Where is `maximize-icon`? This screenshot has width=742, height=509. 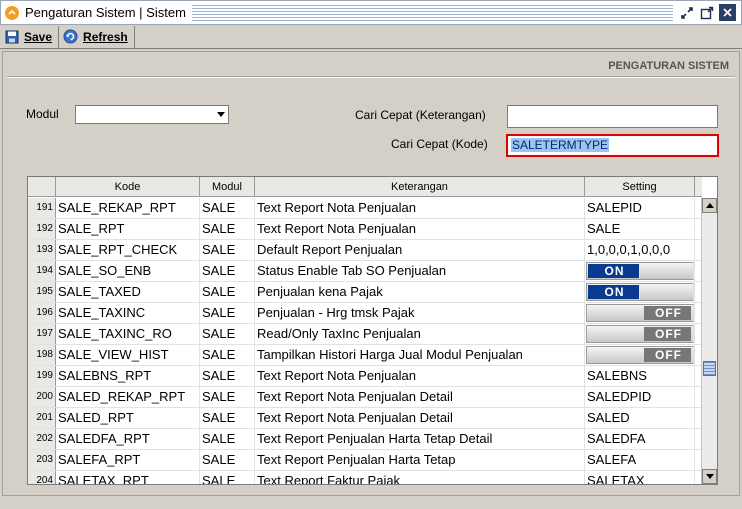
maximize-icon is located at coordinates (707, 13).